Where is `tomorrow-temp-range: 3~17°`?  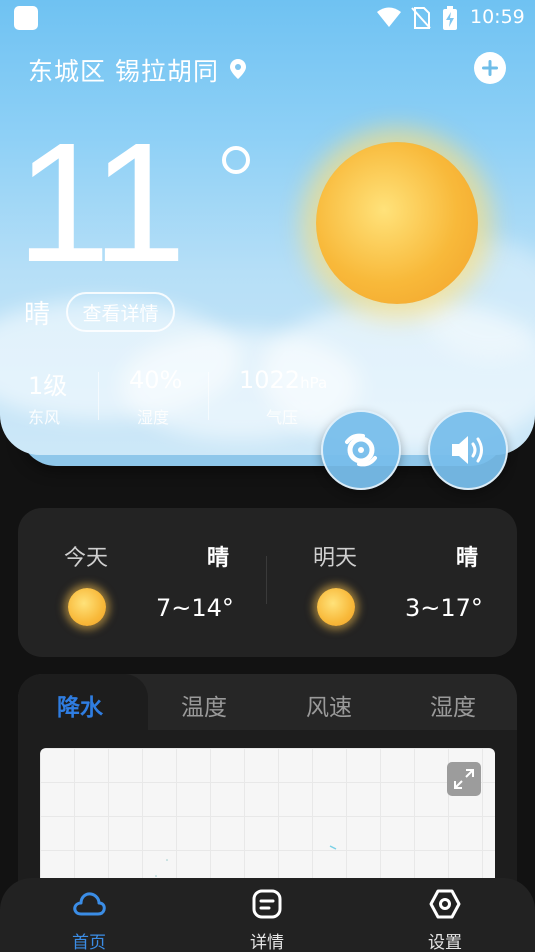
tomorrow-temp-range: 3~17° is located at coordinates (444, 608).